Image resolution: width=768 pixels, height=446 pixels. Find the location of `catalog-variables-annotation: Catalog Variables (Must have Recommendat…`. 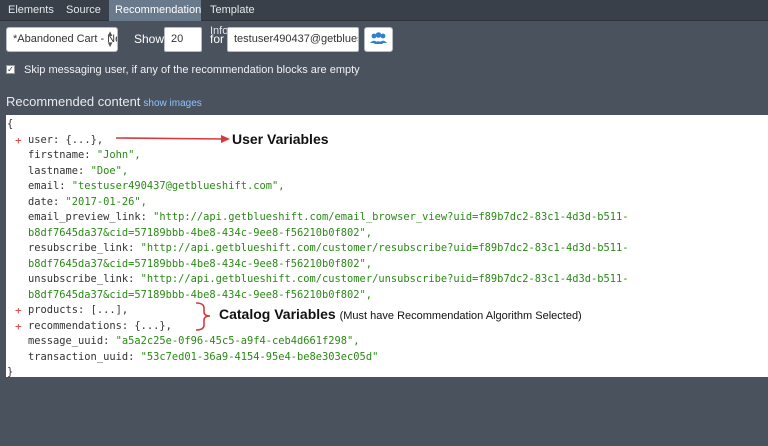

catalog-variables-annotation: Catalog Variables (Must have Recommendat… is located at coordinates (400, 314).